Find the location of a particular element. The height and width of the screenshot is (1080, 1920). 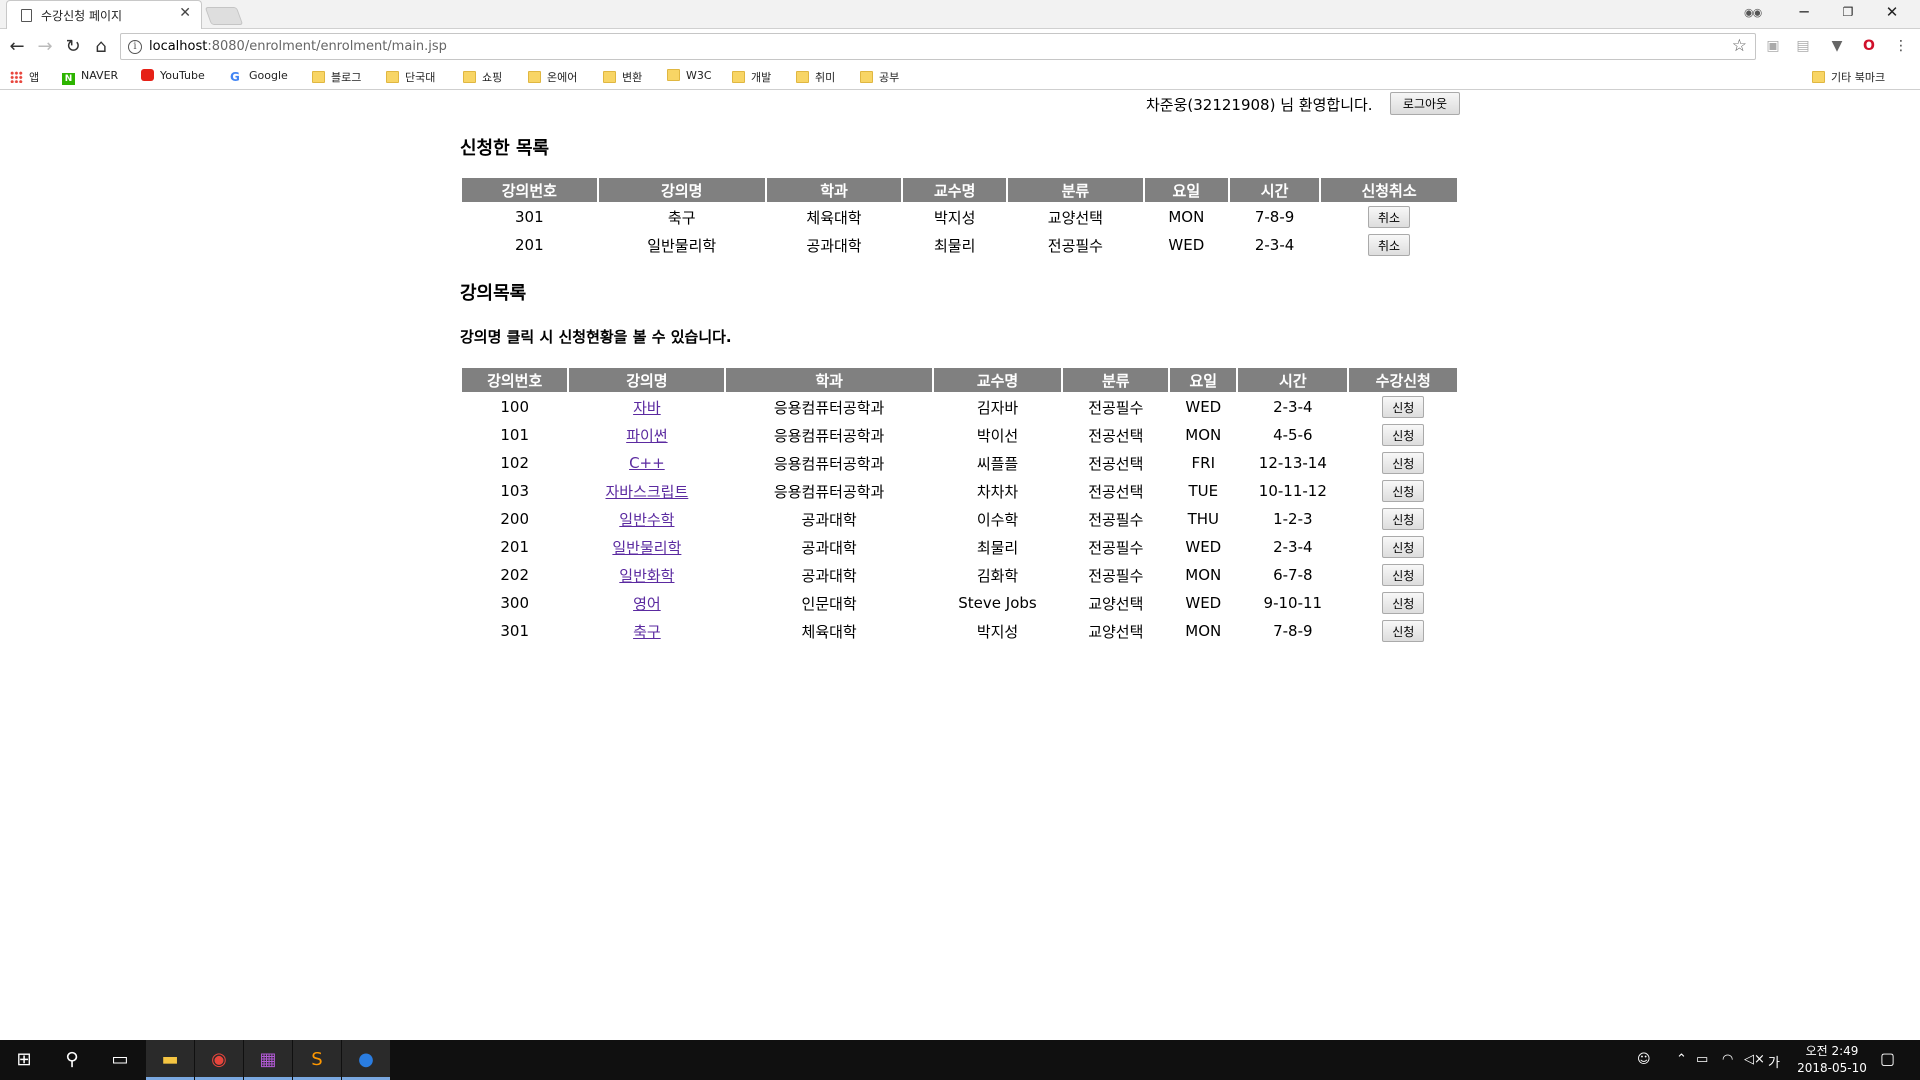

translate-extension-icon: ▤ is located at coordinates (1803, 46).